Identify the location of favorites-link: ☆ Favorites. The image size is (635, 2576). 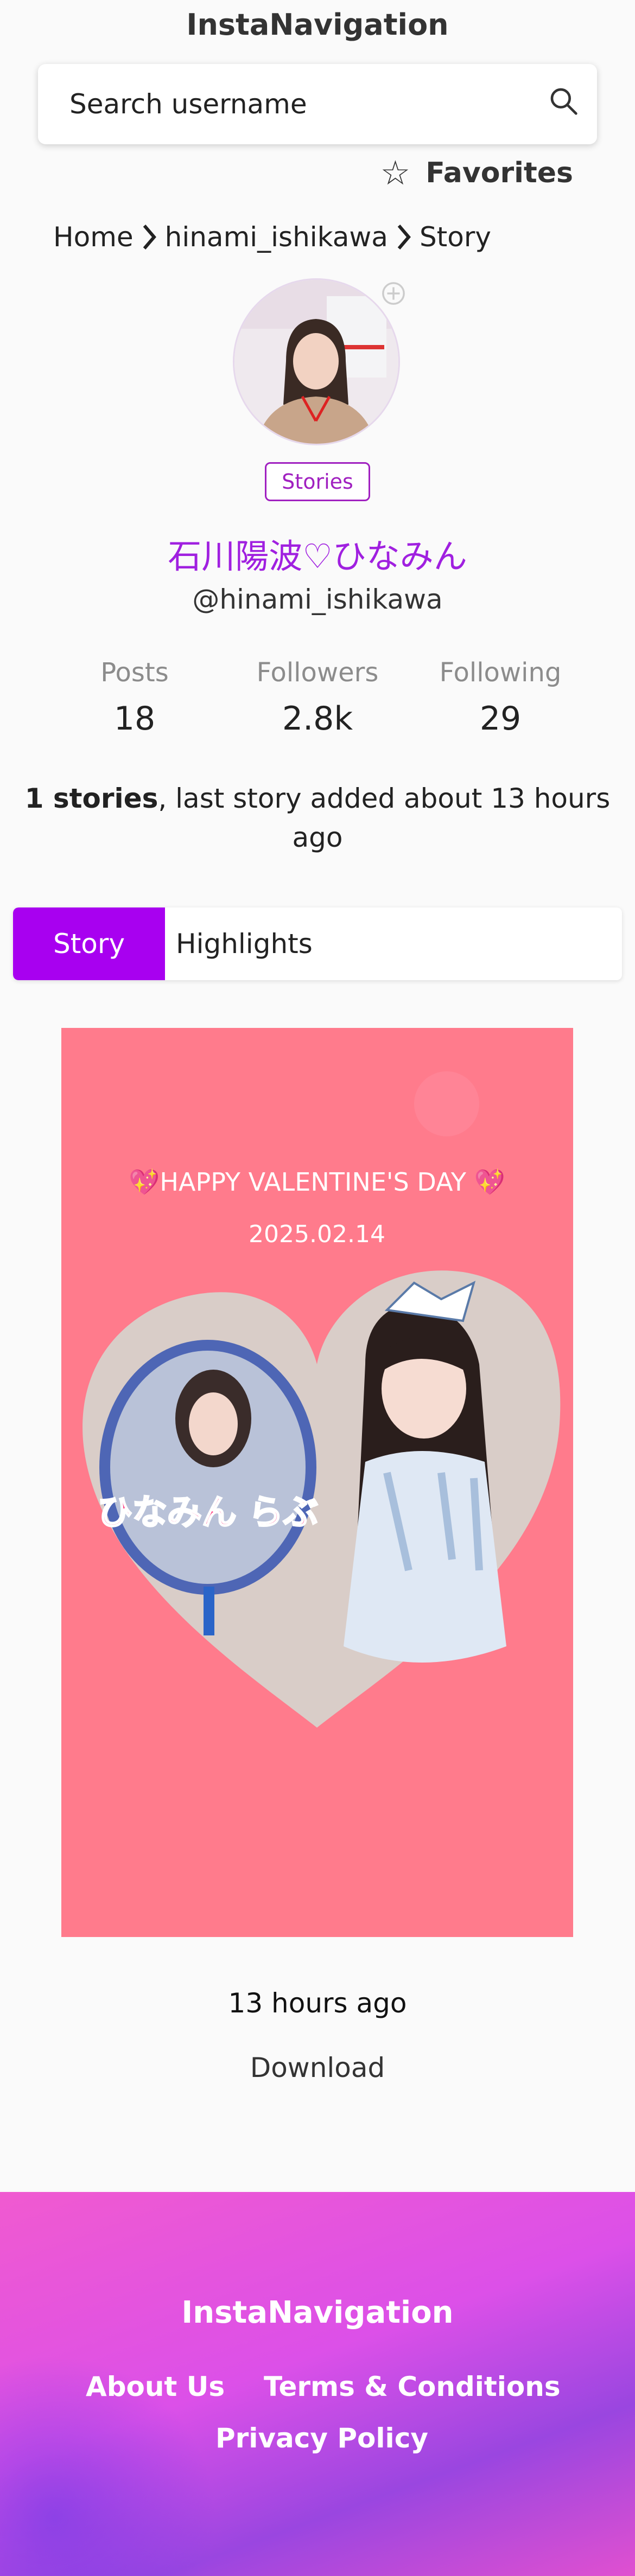
(476, 173).